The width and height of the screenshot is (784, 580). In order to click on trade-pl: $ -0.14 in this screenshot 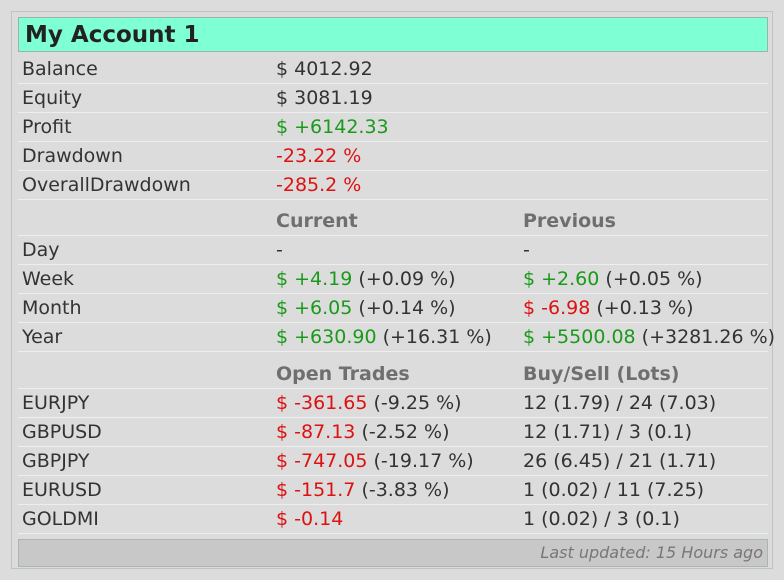, I will do `click(309, 519)`.